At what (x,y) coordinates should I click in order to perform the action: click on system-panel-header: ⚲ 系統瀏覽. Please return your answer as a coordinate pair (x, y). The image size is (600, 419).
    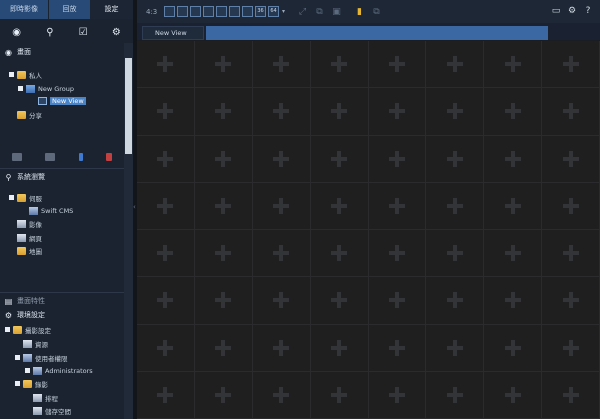
    Looking at the image, I should click on (62, 177).